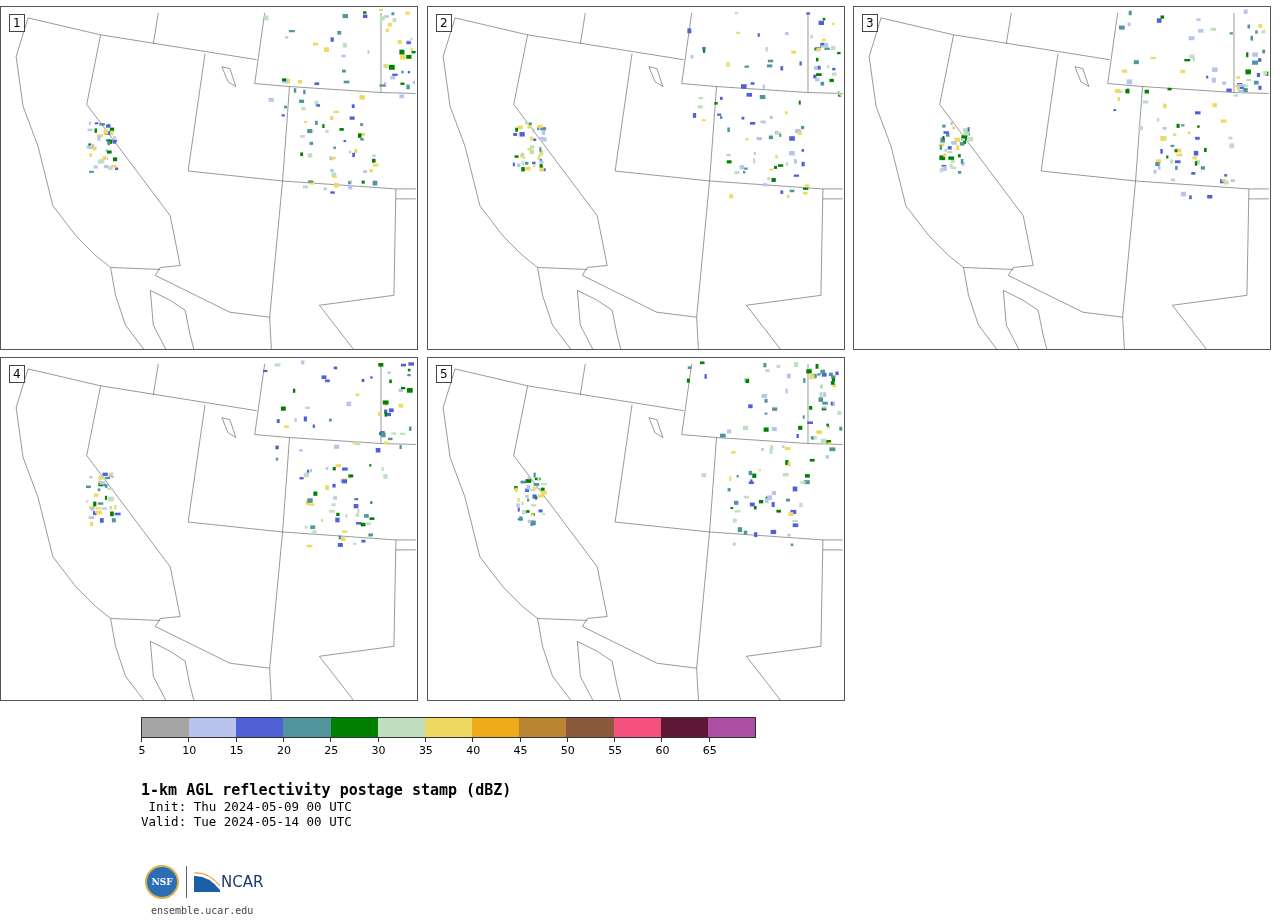 This screenshot has height=920, width=1280. What do you see at coordinates (615, 750) in the screenshot?
I see `tick-label: 55` at bounding box center [615, 750].